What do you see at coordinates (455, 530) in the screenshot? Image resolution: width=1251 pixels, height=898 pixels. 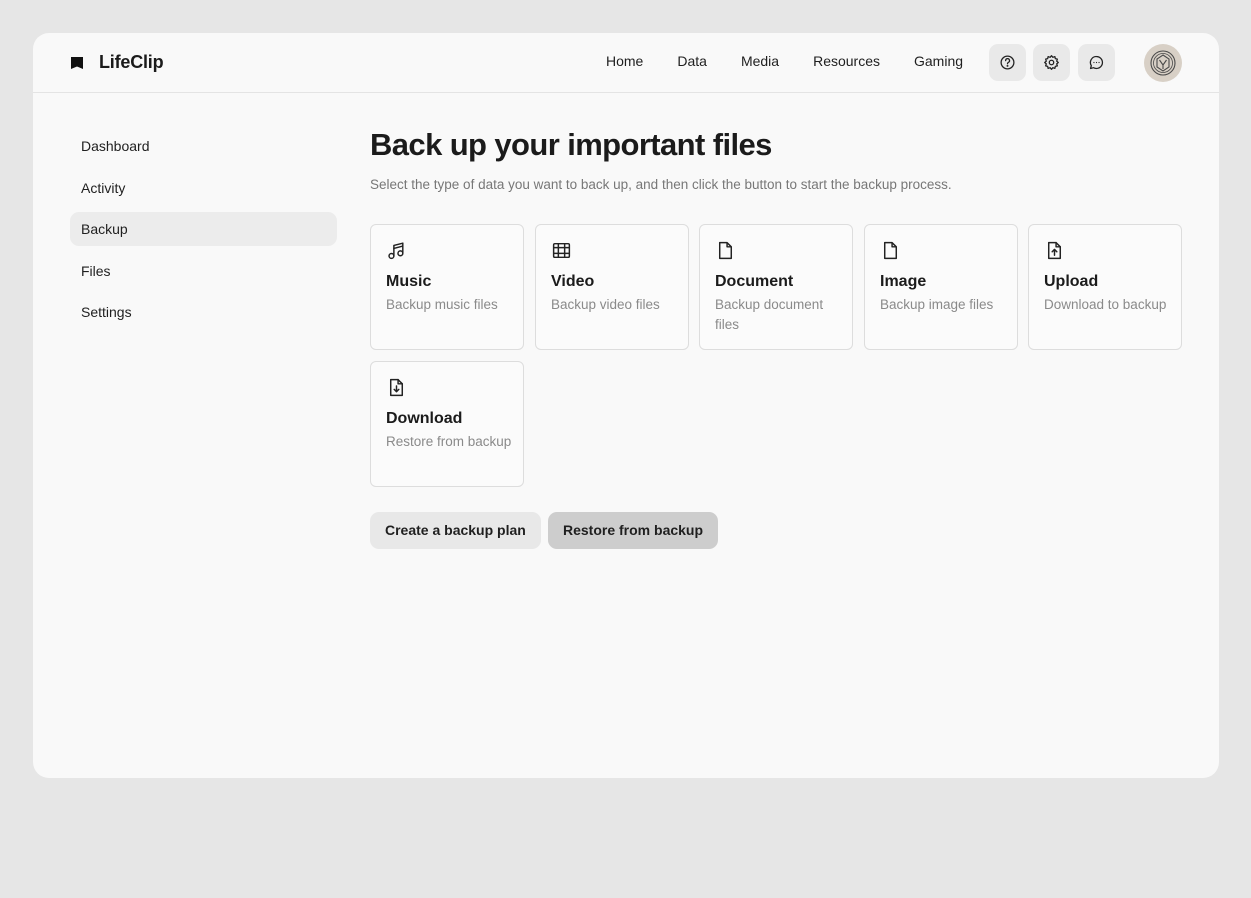 I see `create-backup-plan-button: Create a backup plan` at bounding box center [455, 530].